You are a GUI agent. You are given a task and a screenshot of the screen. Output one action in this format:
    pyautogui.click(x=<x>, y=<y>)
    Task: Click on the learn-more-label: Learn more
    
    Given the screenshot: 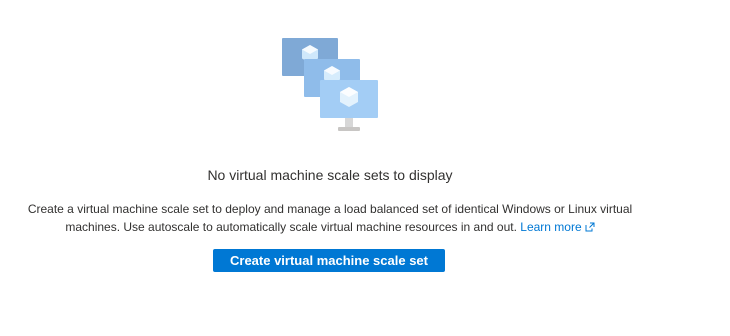 What is the action you would take?
    pyautogui.click(x=551, y=227)
    